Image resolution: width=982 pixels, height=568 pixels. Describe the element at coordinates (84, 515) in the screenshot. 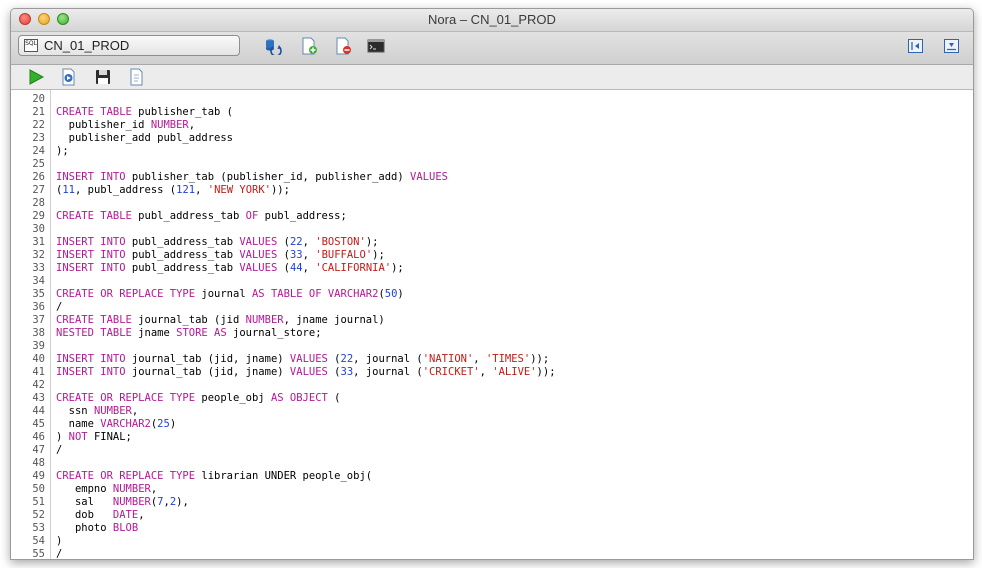

I see `code-text: dob` at that location.